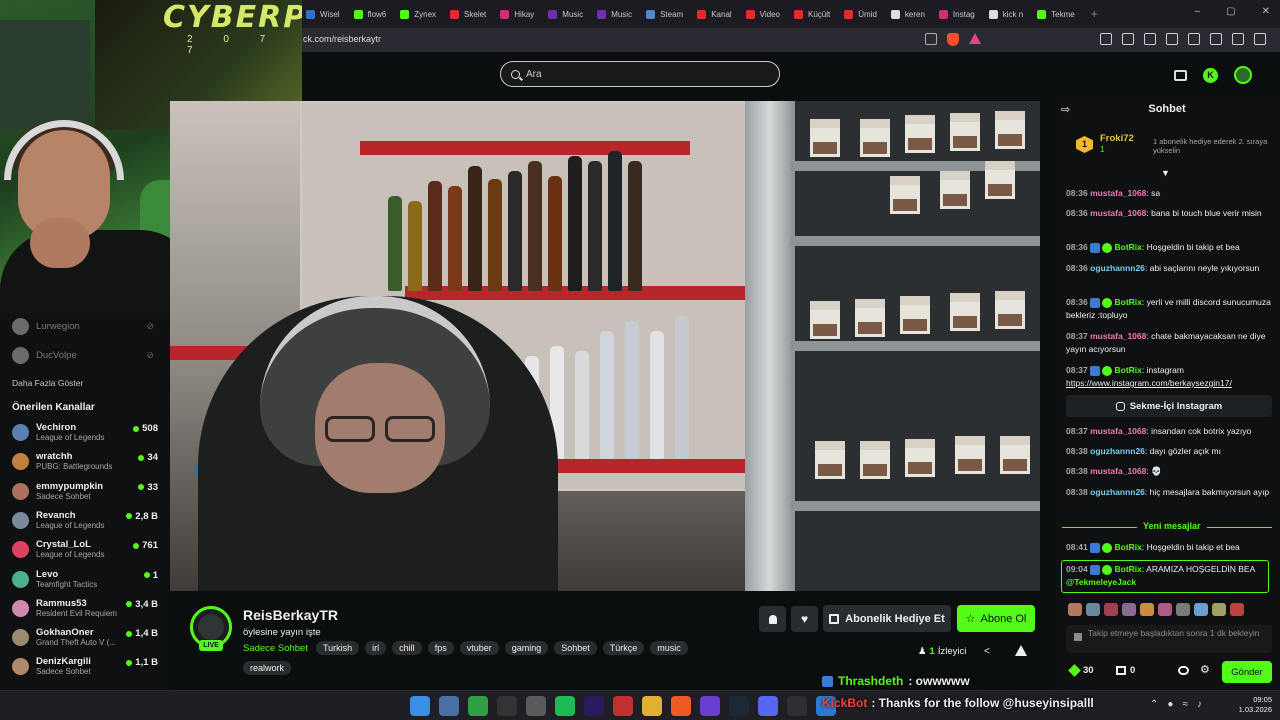  What do you see at coordinates (1128, 39) in the screenshot?
I see `screenshot-icon` at bounding box center [1128, 39].